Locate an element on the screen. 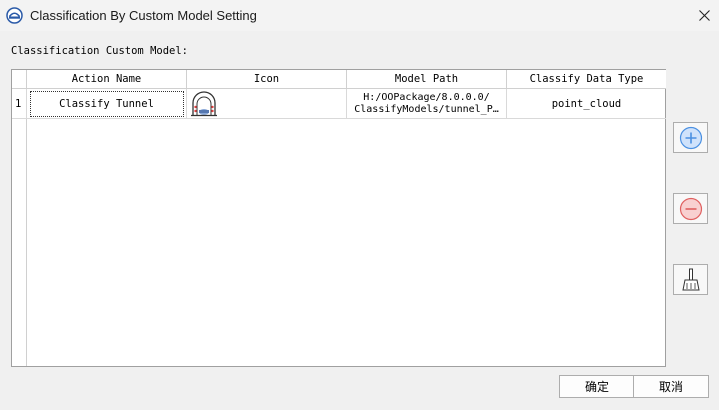 Image resolution: width=719 pixels, height=410 pixels. table-corner is located at coordinates (19, 79).